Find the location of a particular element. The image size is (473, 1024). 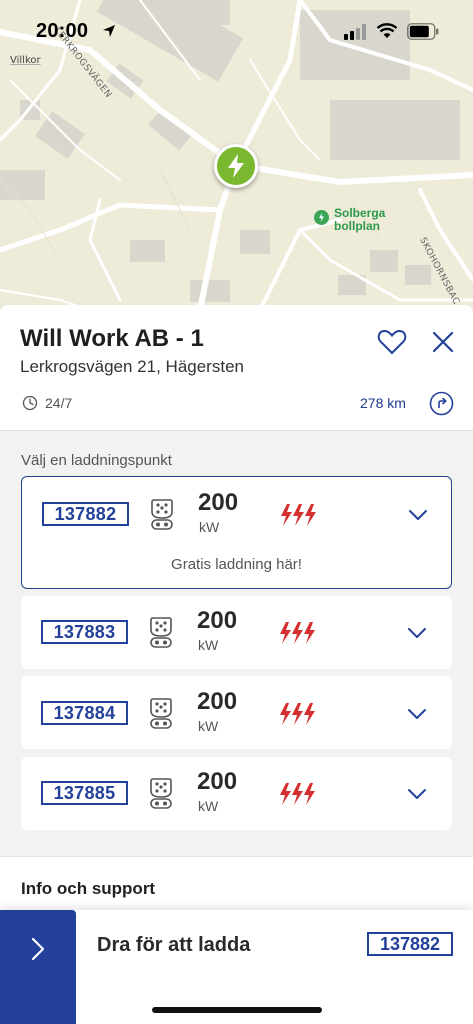

directions-icon is located at coordinates (441, 403).